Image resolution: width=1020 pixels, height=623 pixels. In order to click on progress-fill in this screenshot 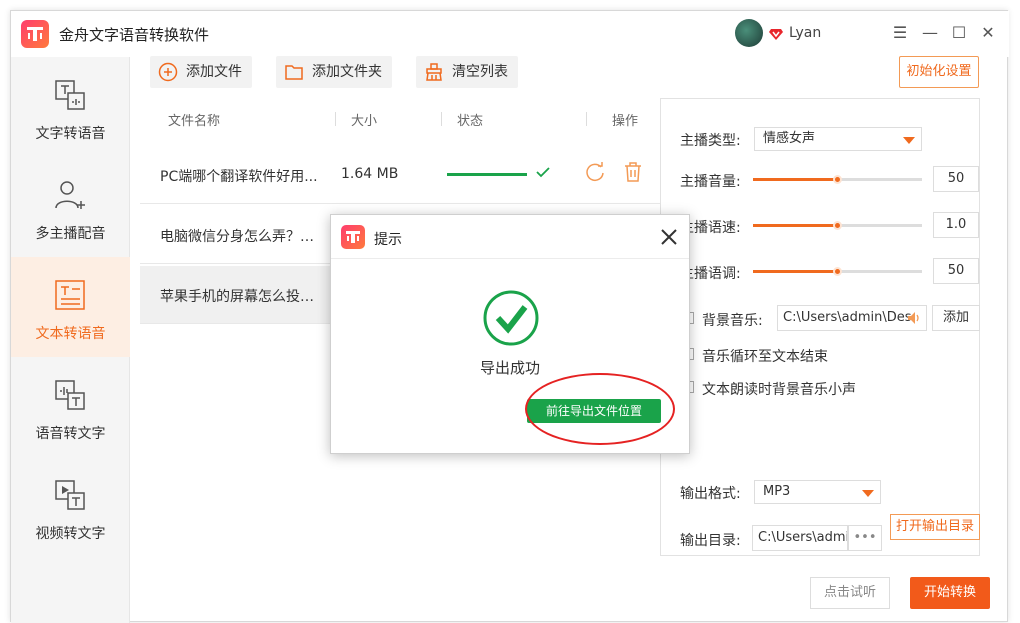, I will do `click(487, 174)`.